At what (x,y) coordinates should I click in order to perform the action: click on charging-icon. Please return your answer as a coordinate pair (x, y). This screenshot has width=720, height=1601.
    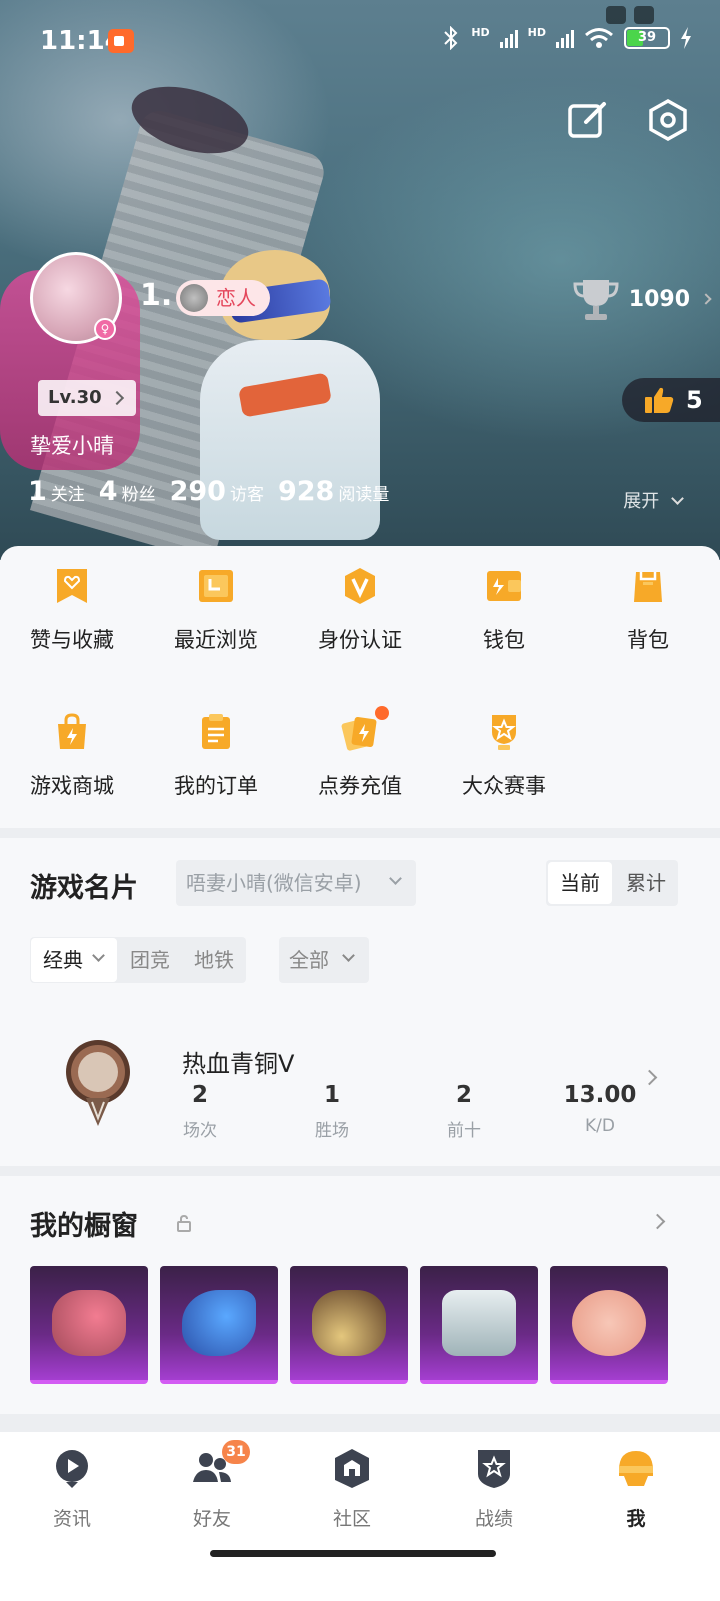
    Looking at the image, I should click on (686, 38).